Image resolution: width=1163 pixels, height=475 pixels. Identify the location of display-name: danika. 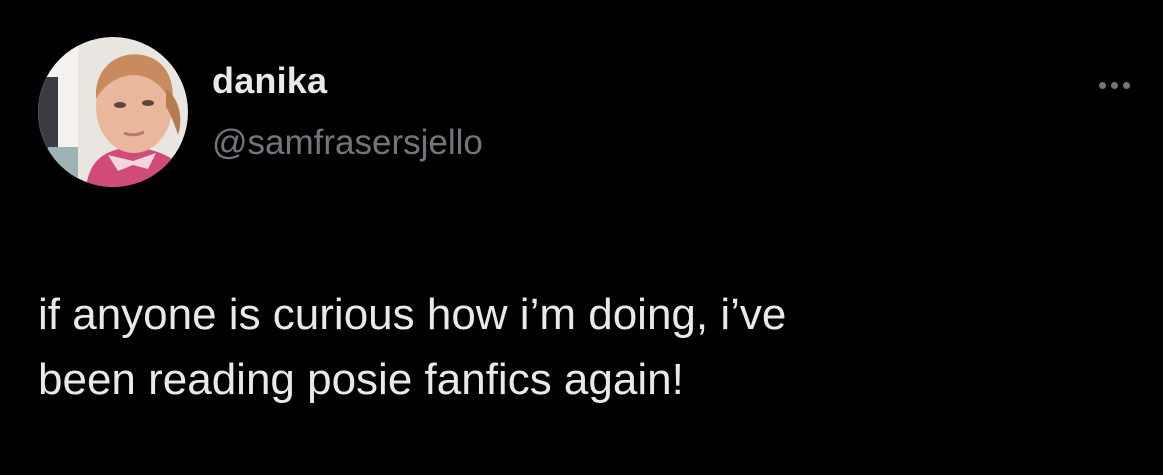
(269, 81).